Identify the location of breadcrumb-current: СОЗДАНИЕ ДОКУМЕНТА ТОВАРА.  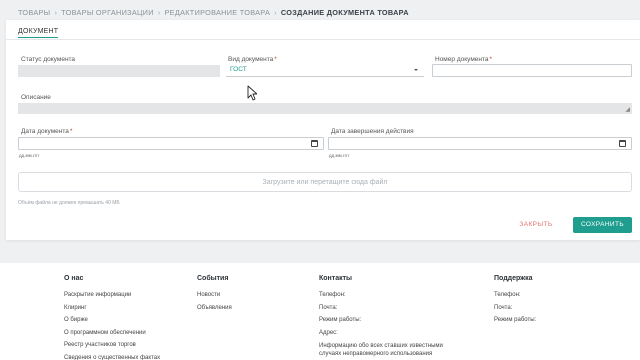
(344, 12).